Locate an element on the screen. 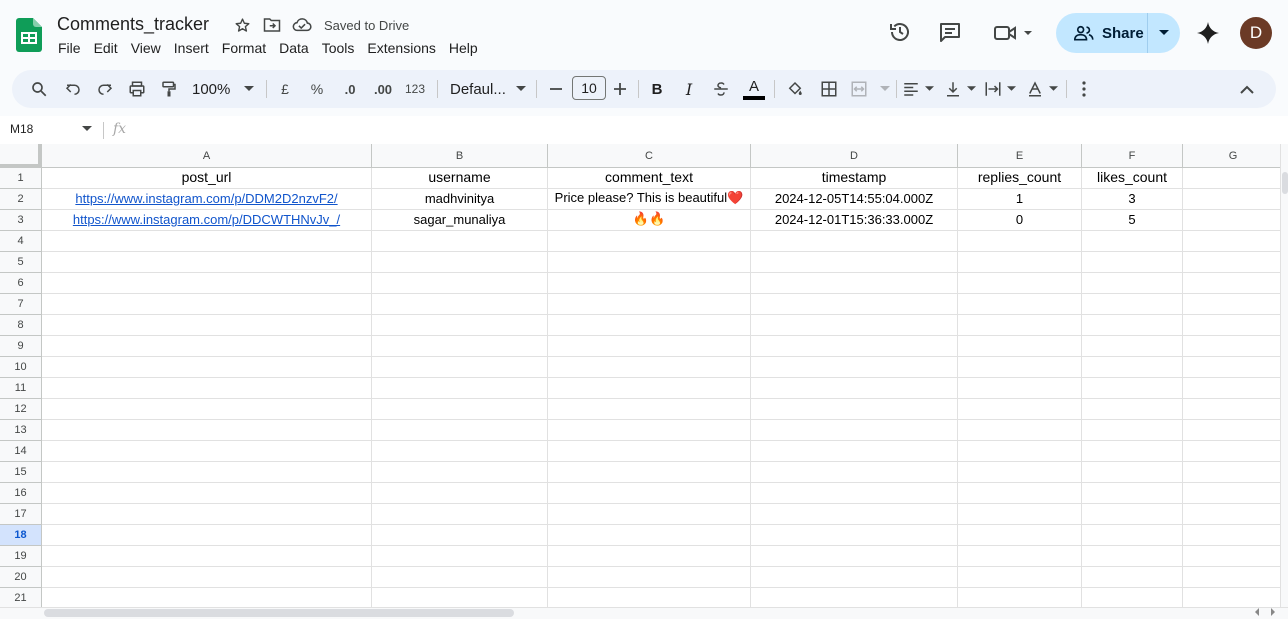 This screenshot has height=619, width=1288. sheets-logo-icon is located at coordinates (29, 35).